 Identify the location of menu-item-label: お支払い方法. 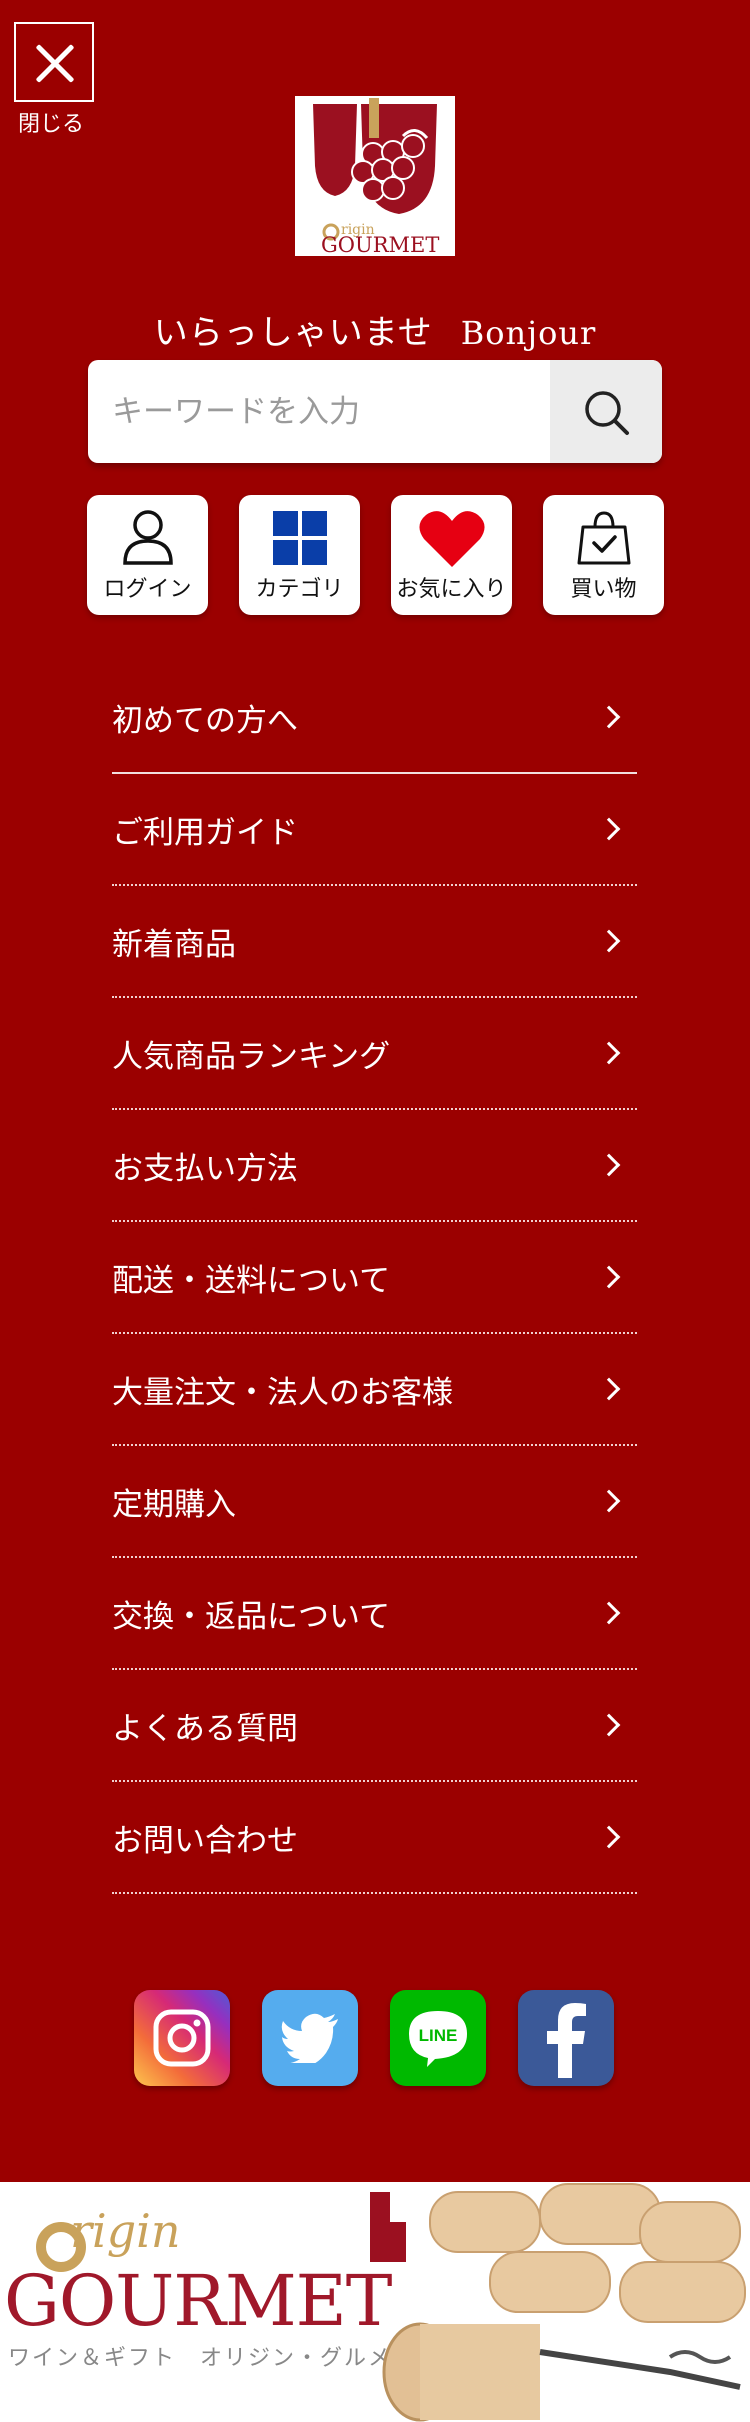
(205, 1168).